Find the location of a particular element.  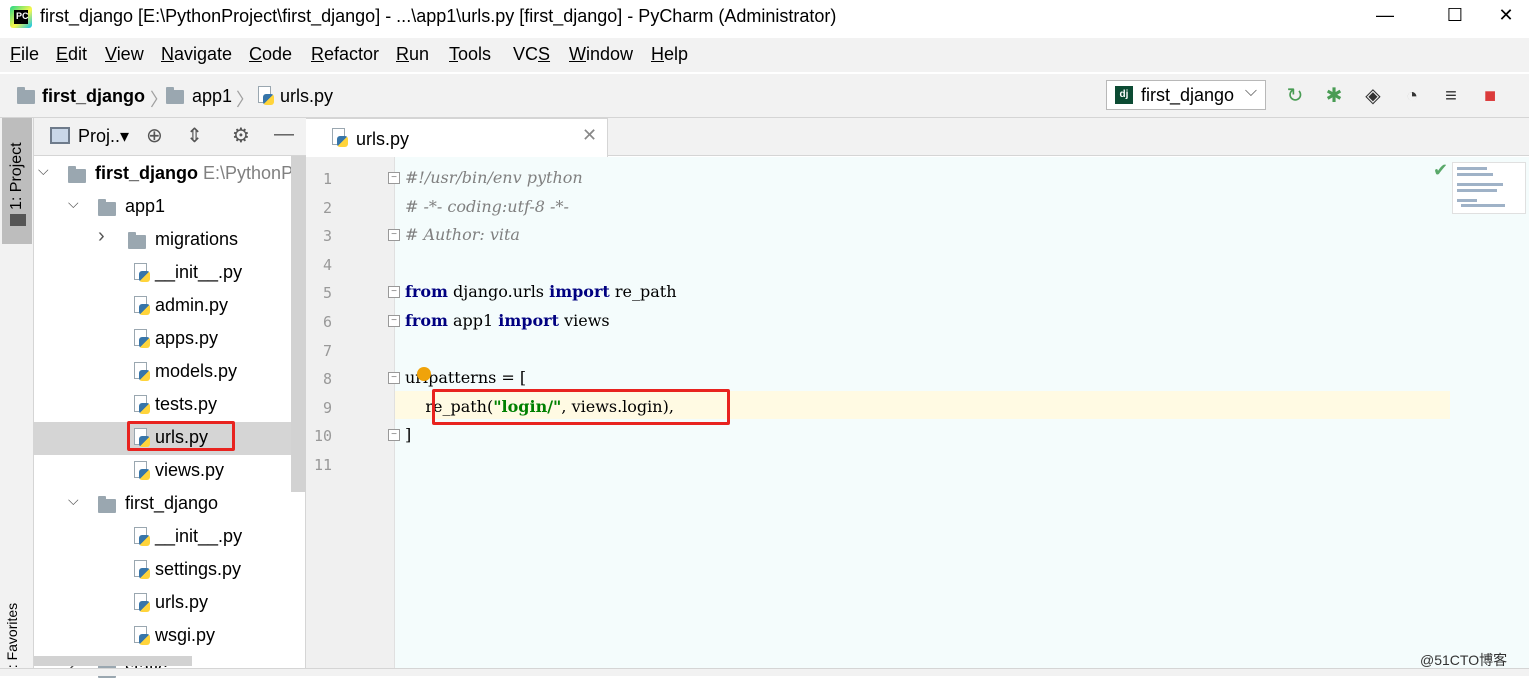

code-line: #!/usr/bin/env python is located at coordinates (494, 177).